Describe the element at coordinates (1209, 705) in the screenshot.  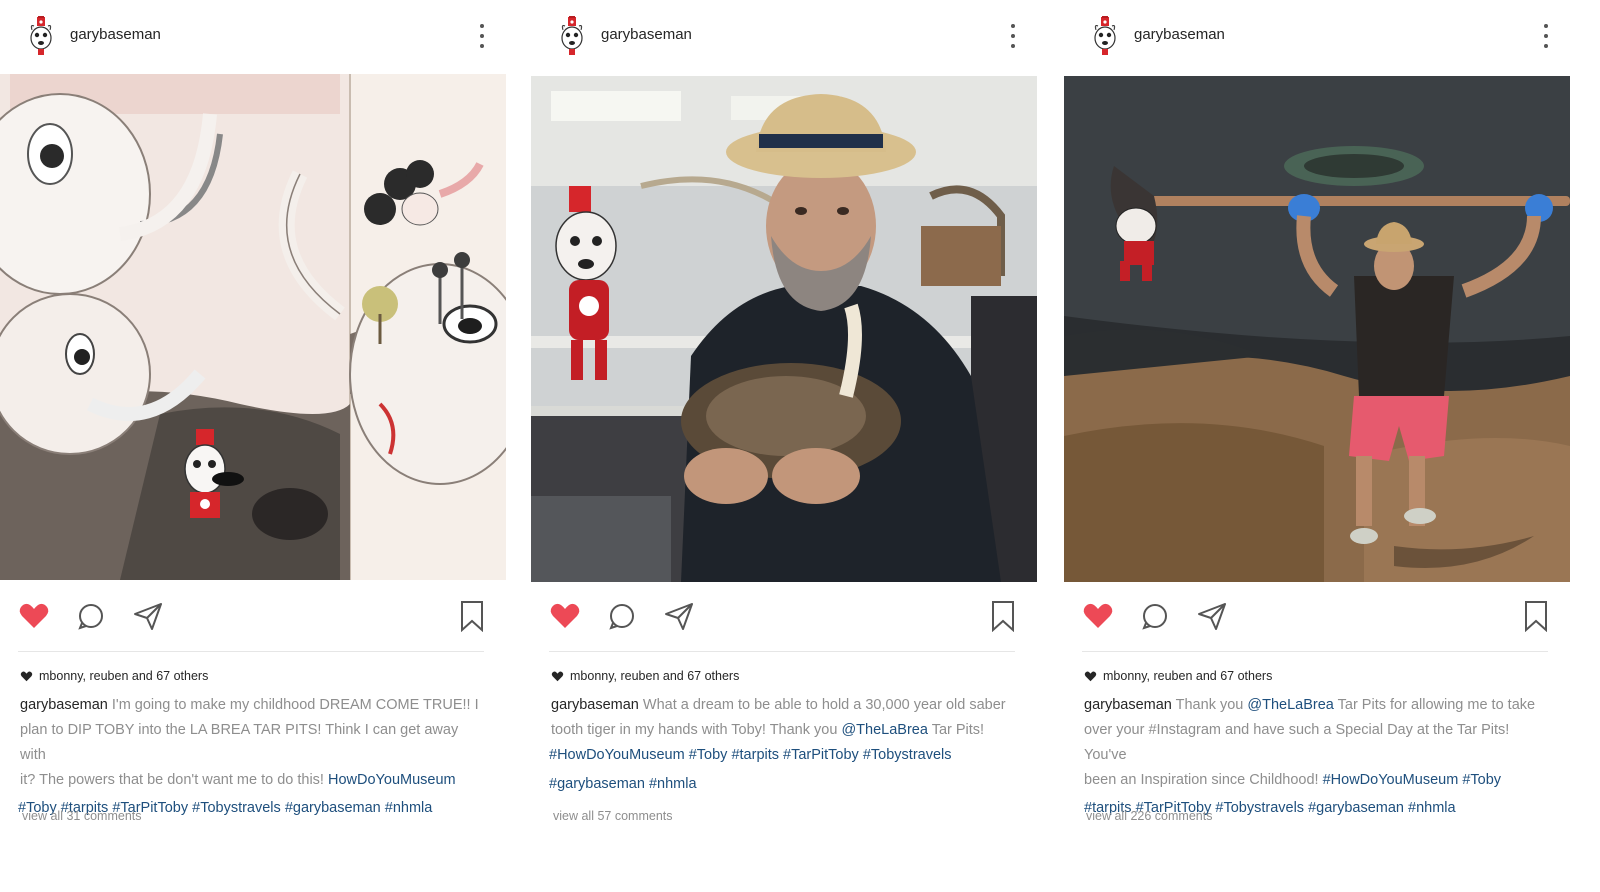
I see `caption-before-mention: Thank you` at that location.